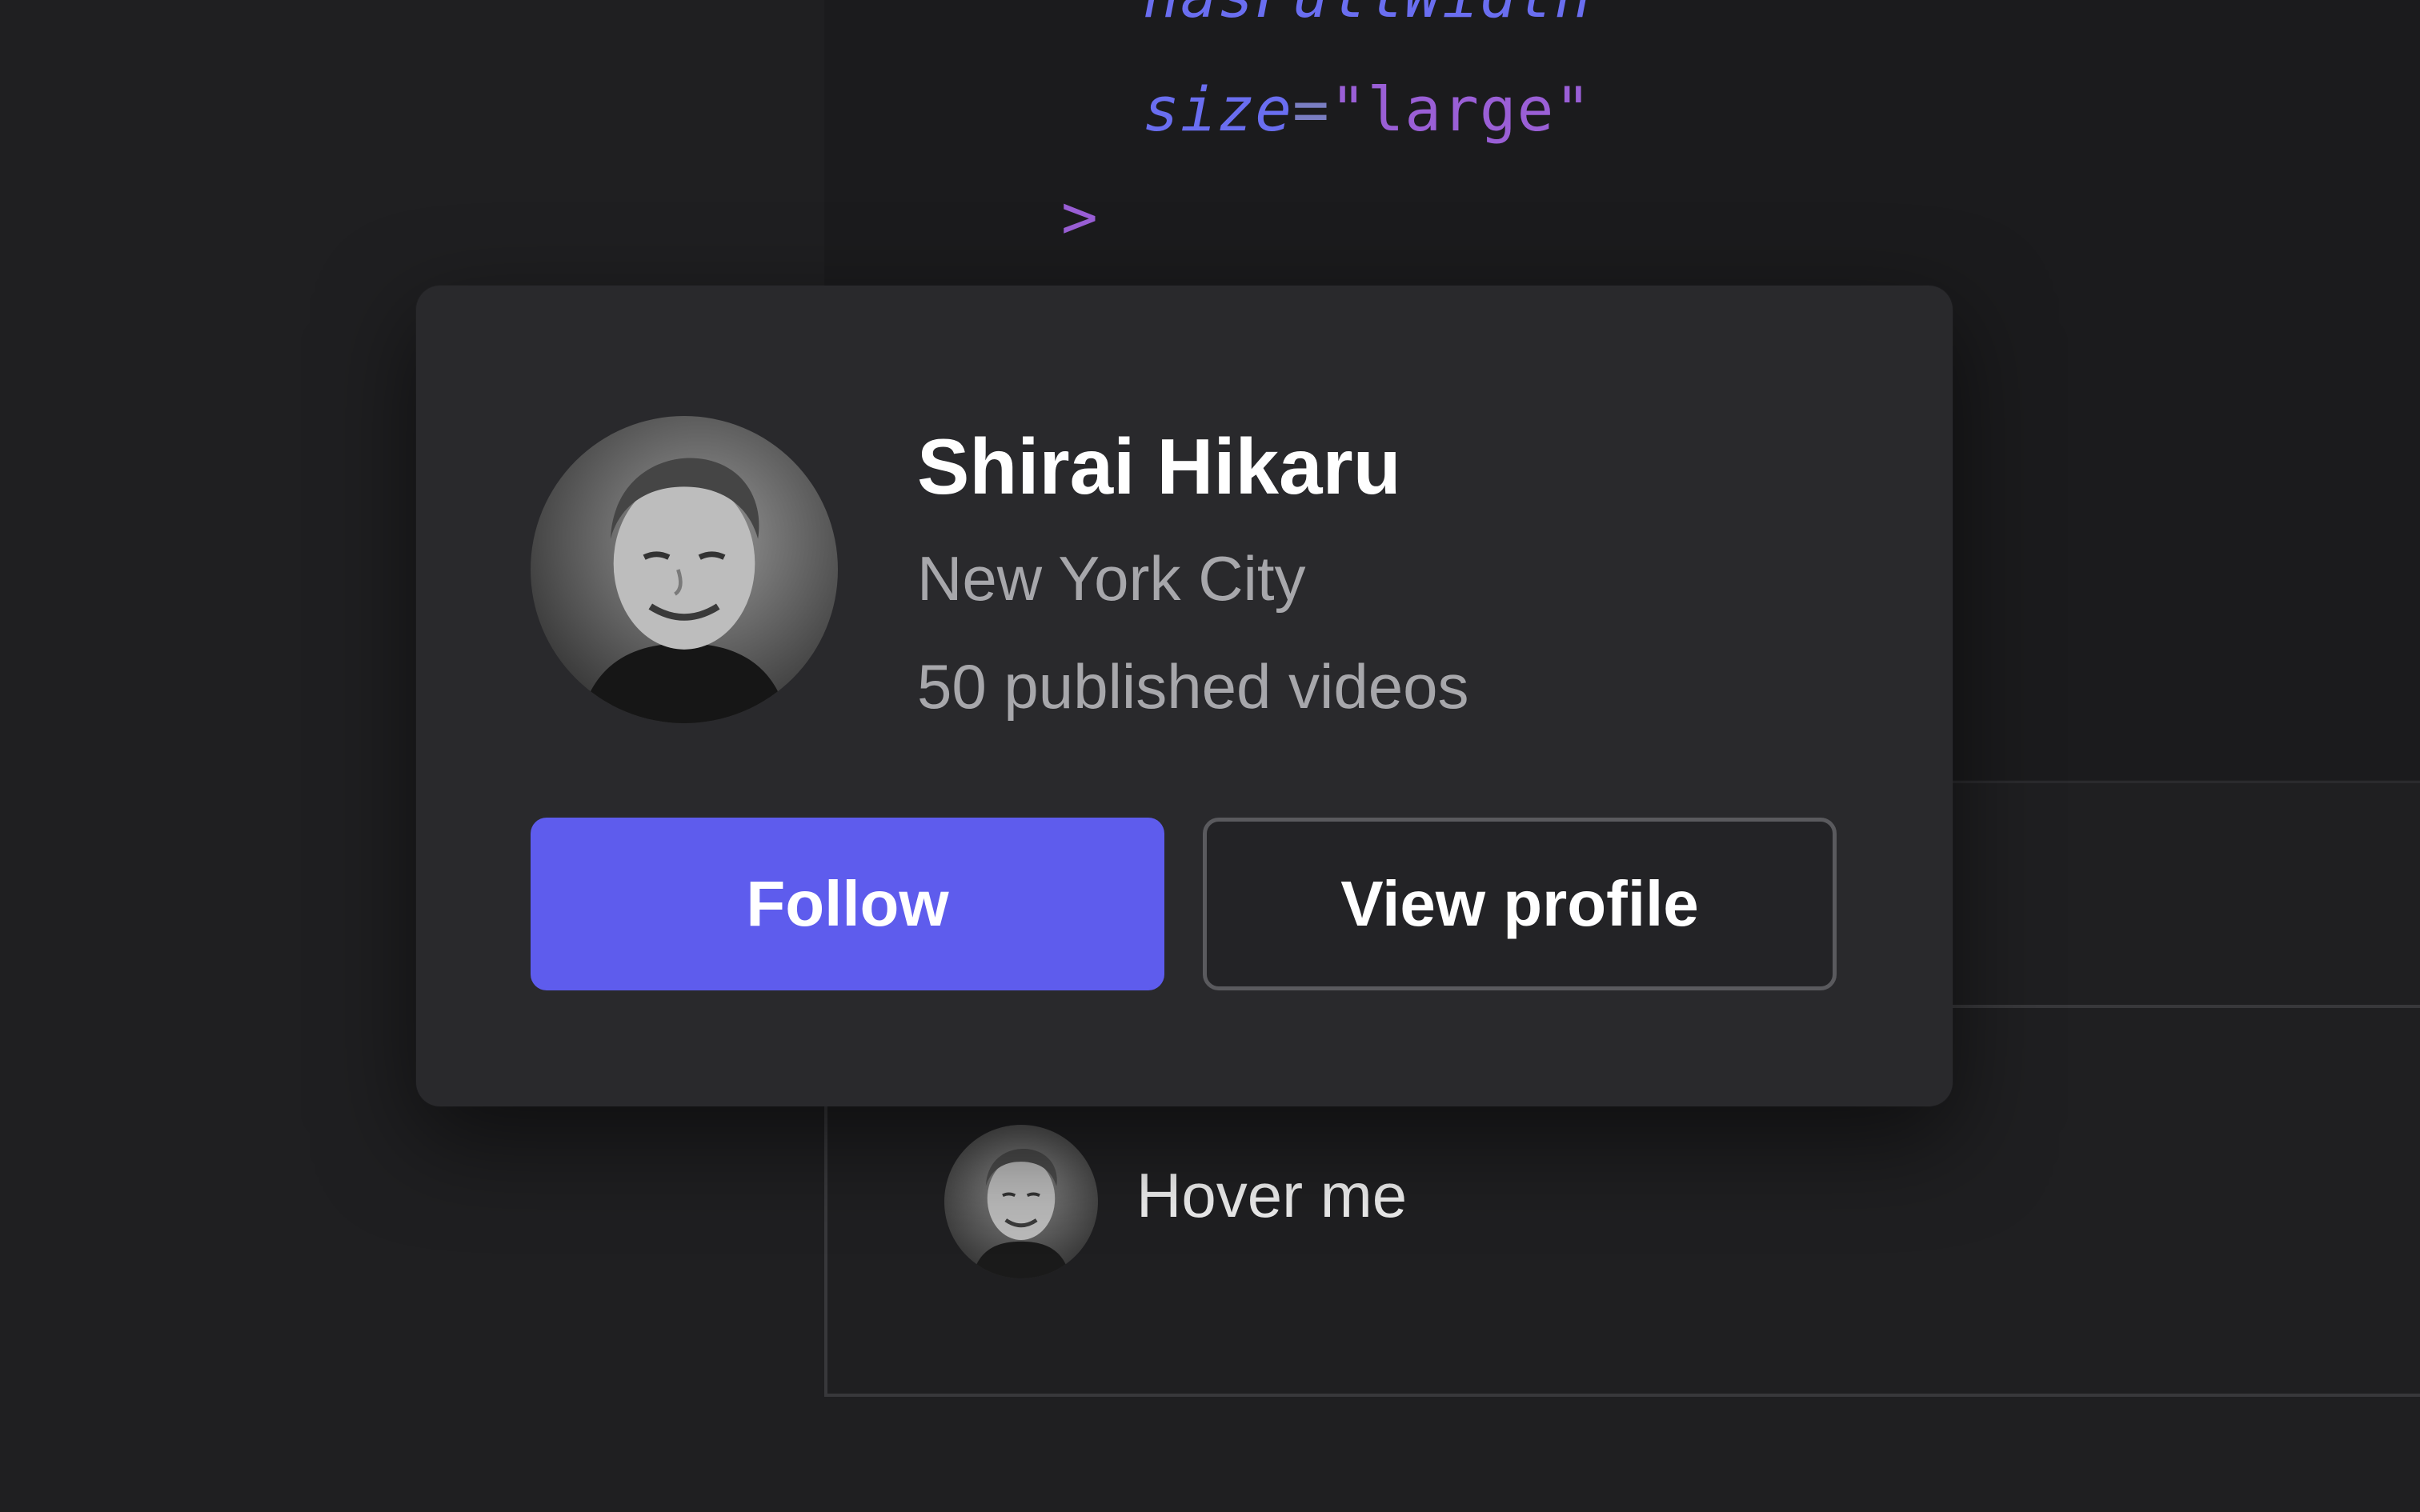 The height and width of the screenshot is (1512, 2420). I want to click on code-line-size: size="large", so click(1367, 109).